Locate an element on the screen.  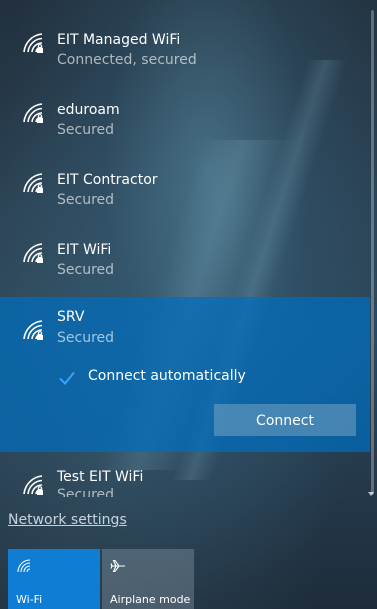
wifi-toggle-tile: Wi-Fi is located at coordinates (54, 579).